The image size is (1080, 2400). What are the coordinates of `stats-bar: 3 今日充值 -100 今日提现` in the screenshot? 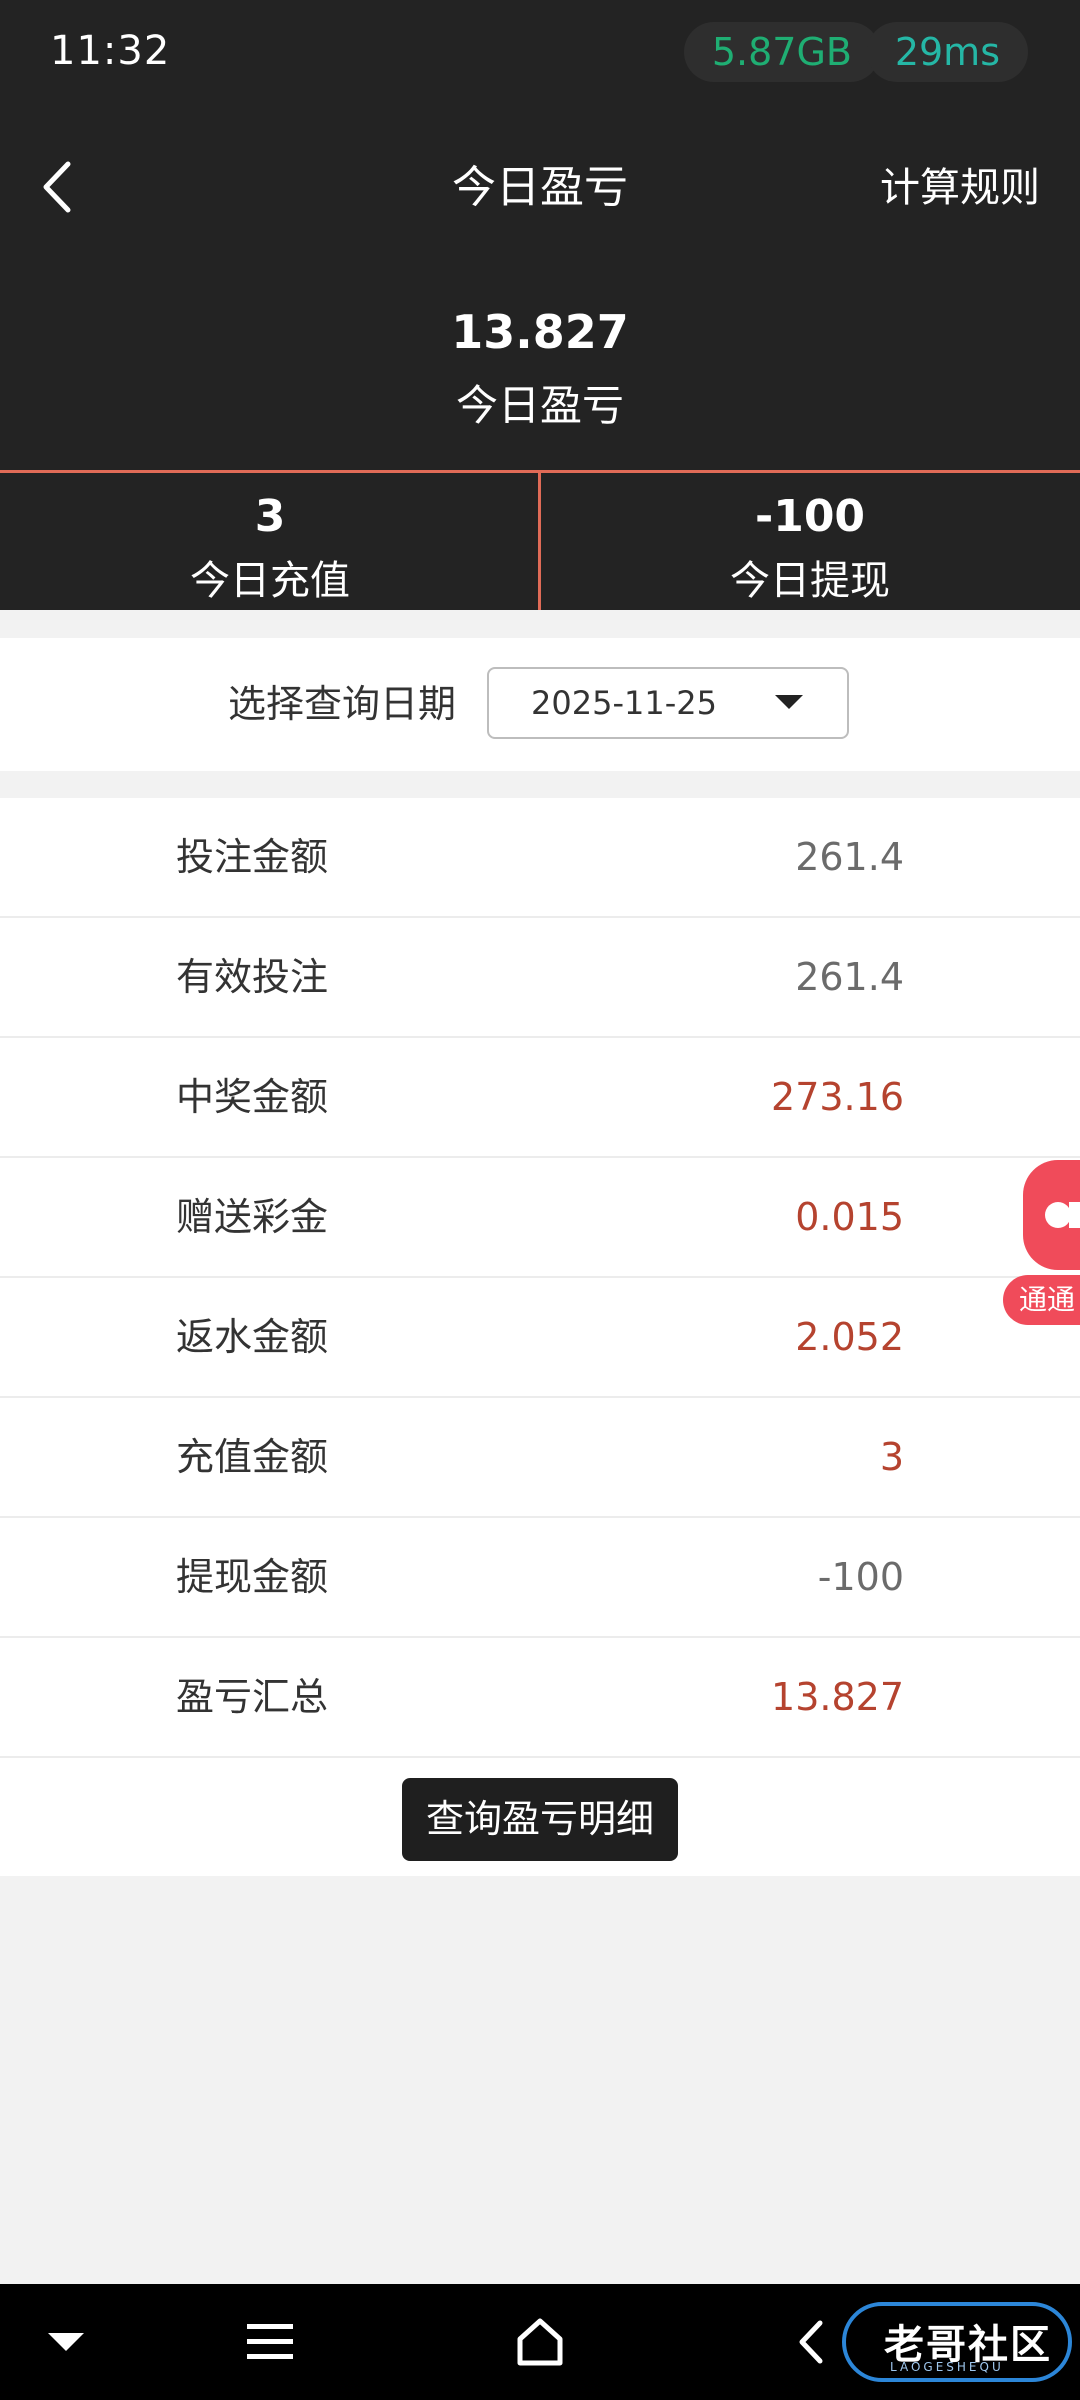 It's located at (540, 541).